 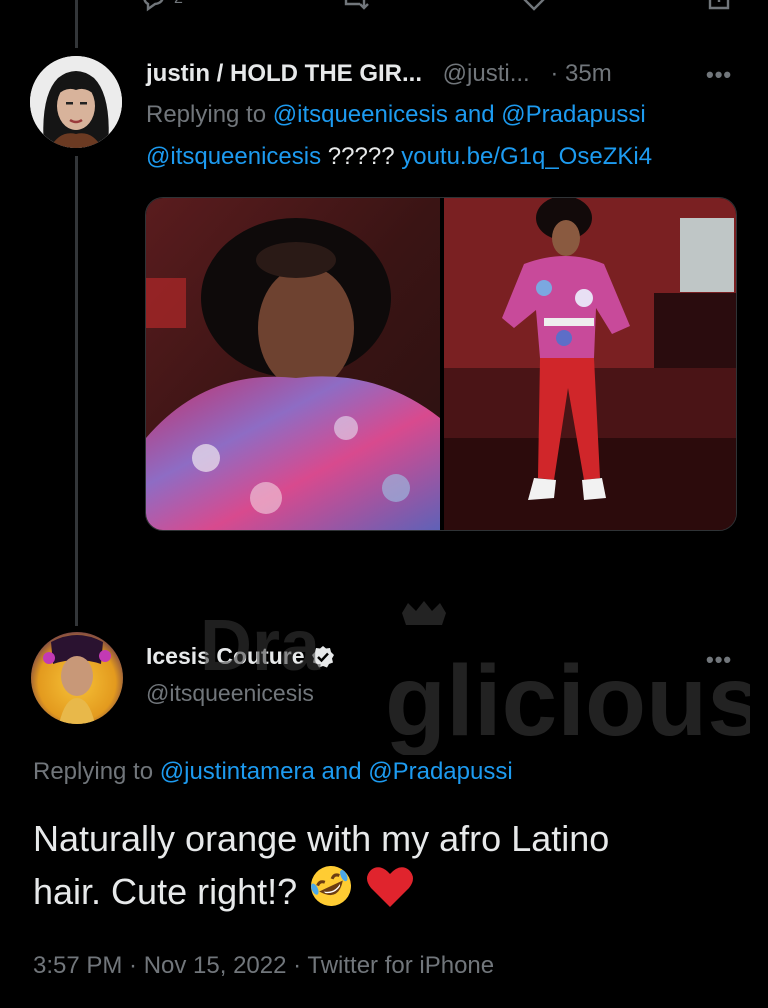 I want to click on photo-closeup, so click(x=293, y=364).